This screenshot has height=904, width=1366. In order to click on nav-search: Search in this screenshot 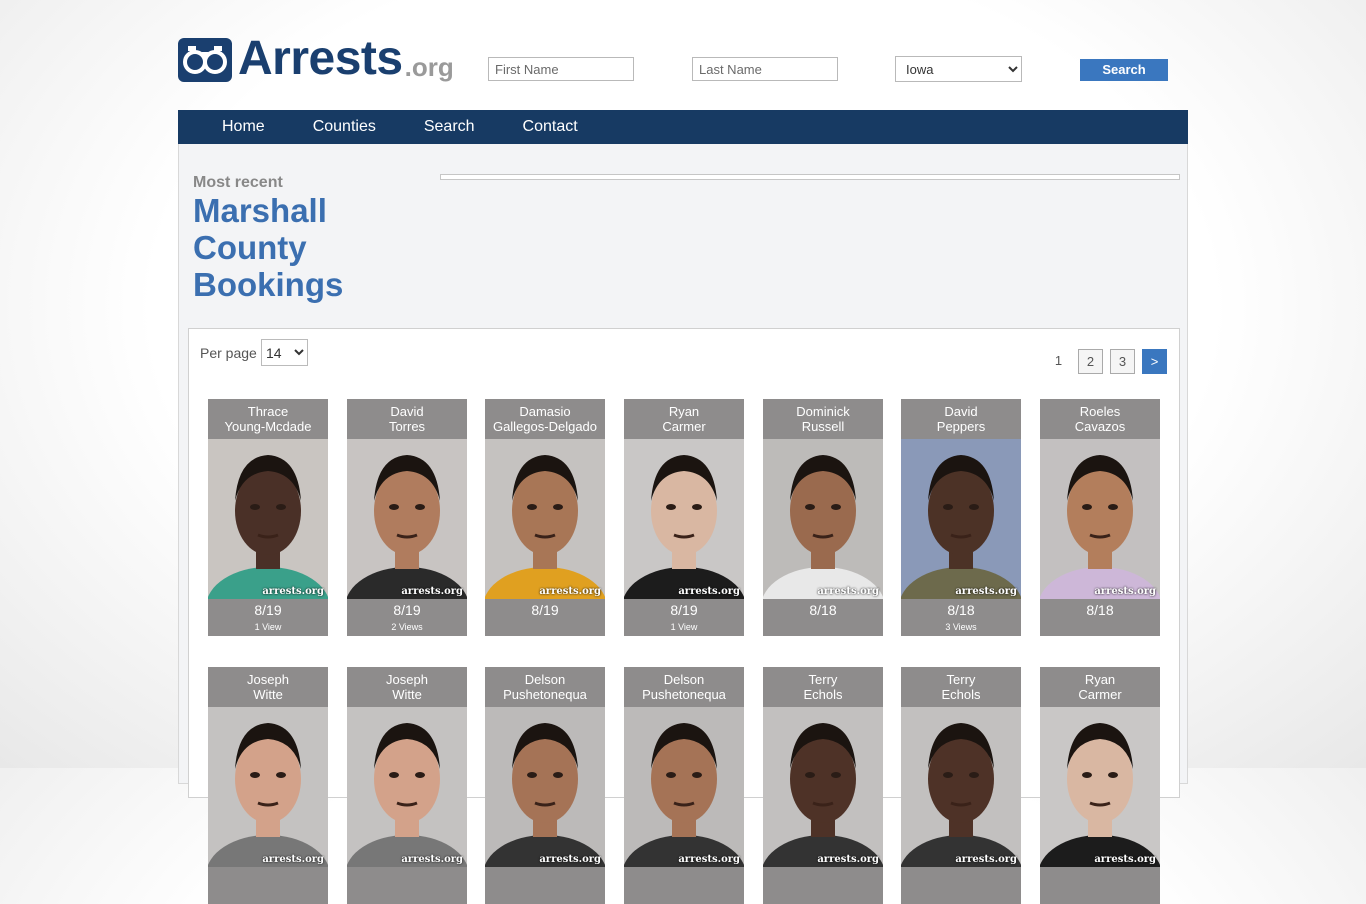, I will do `click(449, 127)`.